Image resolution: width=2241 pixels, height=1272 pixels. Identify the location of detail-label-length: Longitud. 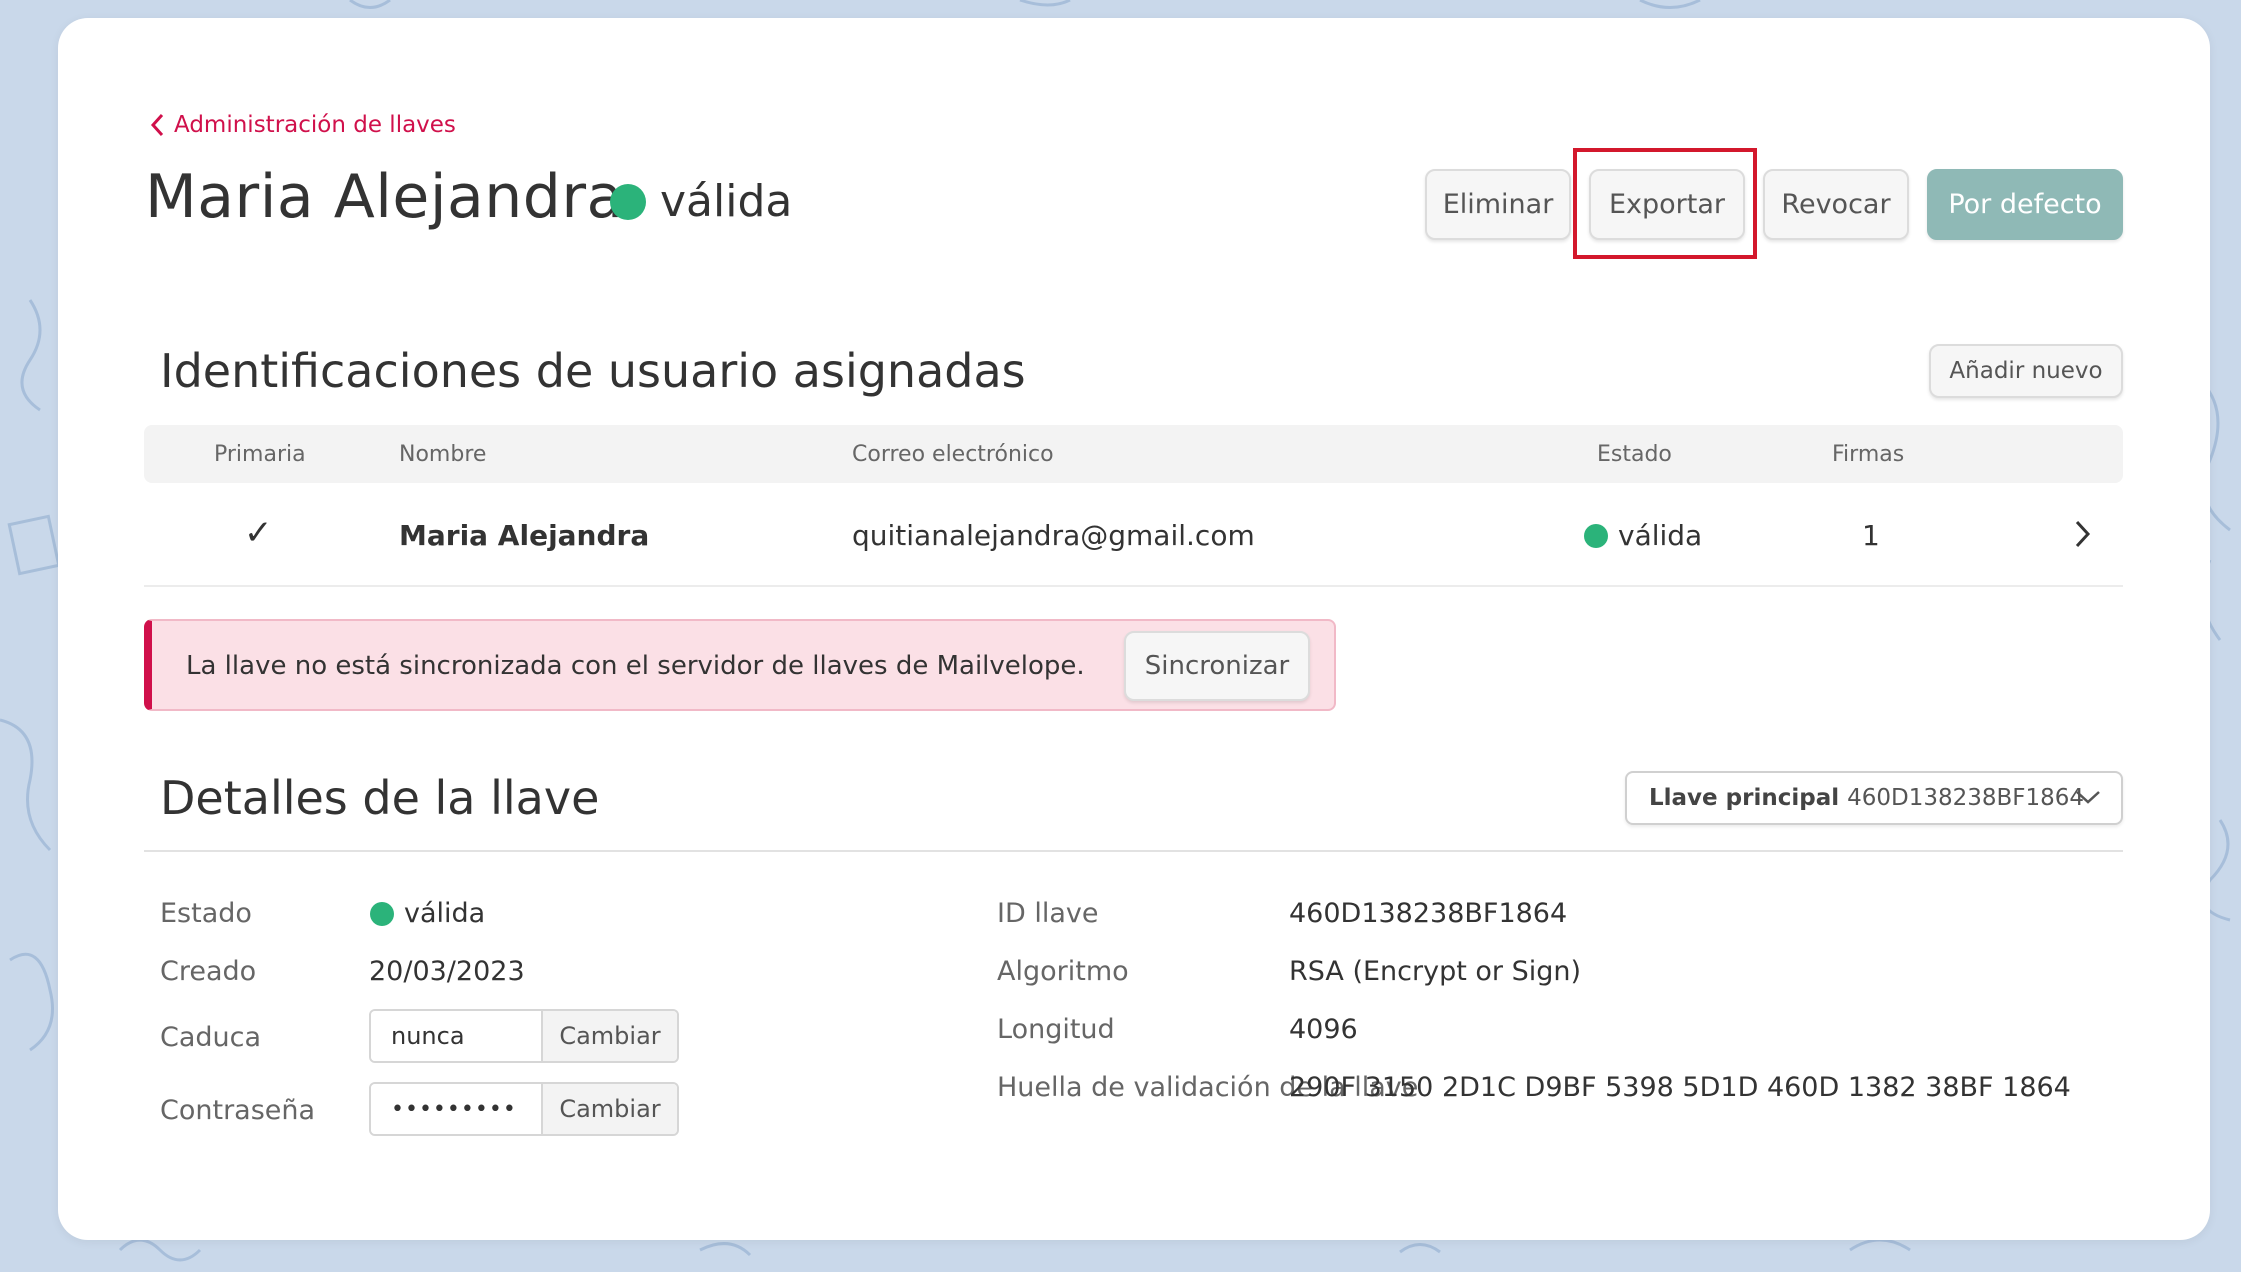
(1056, 1029).